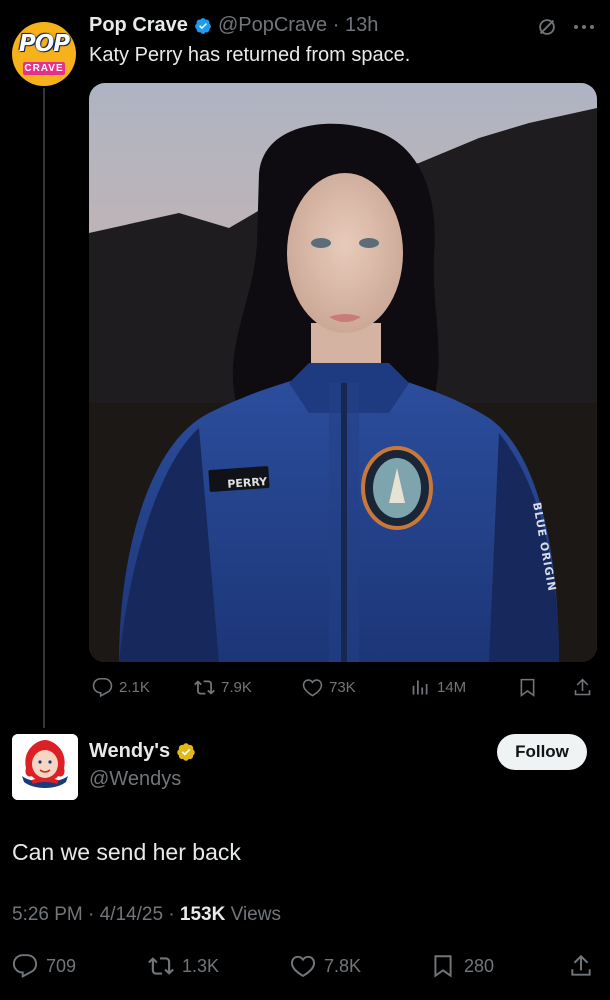 This screenshot has height=1000, width=610. I want to click on reply-action: 2.1K, so click(121, 687).